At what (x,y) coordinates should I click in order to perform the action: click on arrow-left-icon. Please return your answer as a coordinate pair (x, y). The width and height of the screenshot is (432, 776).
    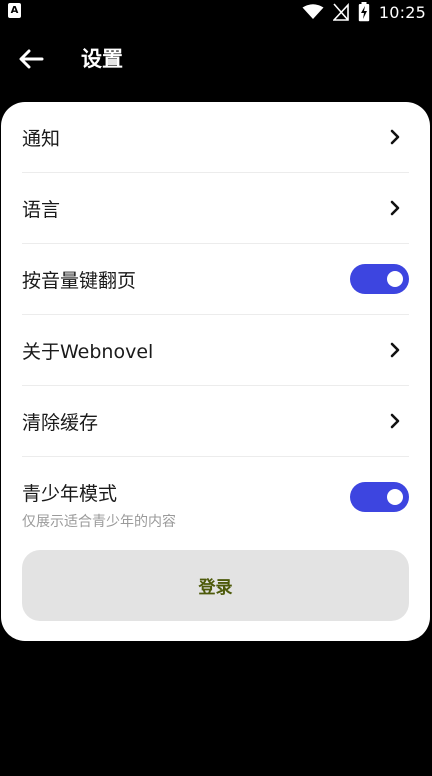
    Looking at the image, I should click on (31, 59).